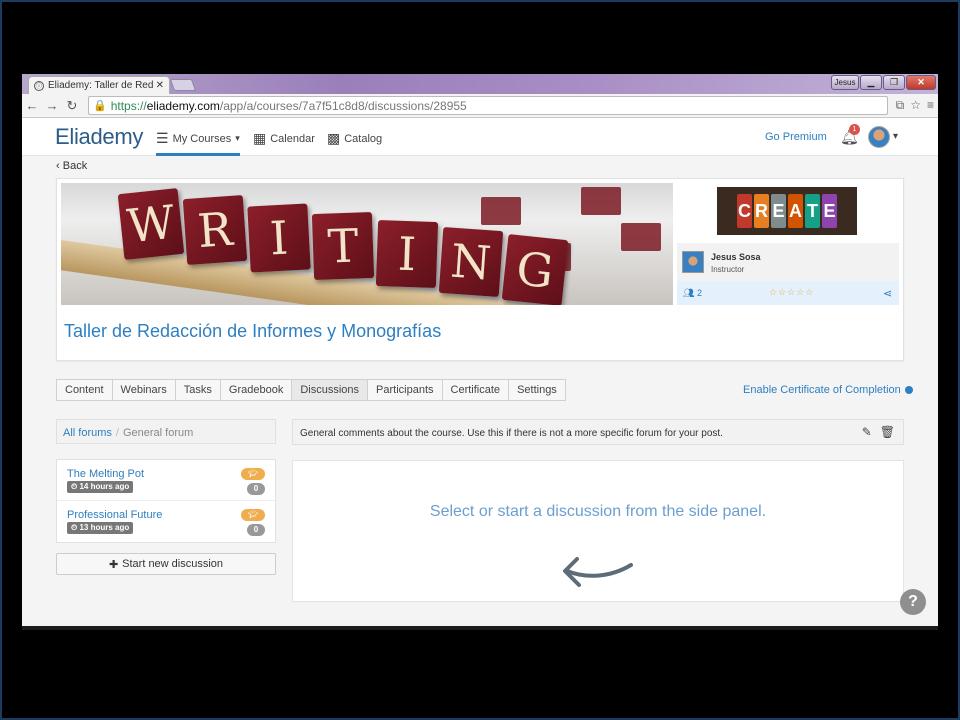  Describe the element at coordinates (100, 528) in the screenshot. I see `forum-time-badge: ⏲ 13 hours ago` at that location.